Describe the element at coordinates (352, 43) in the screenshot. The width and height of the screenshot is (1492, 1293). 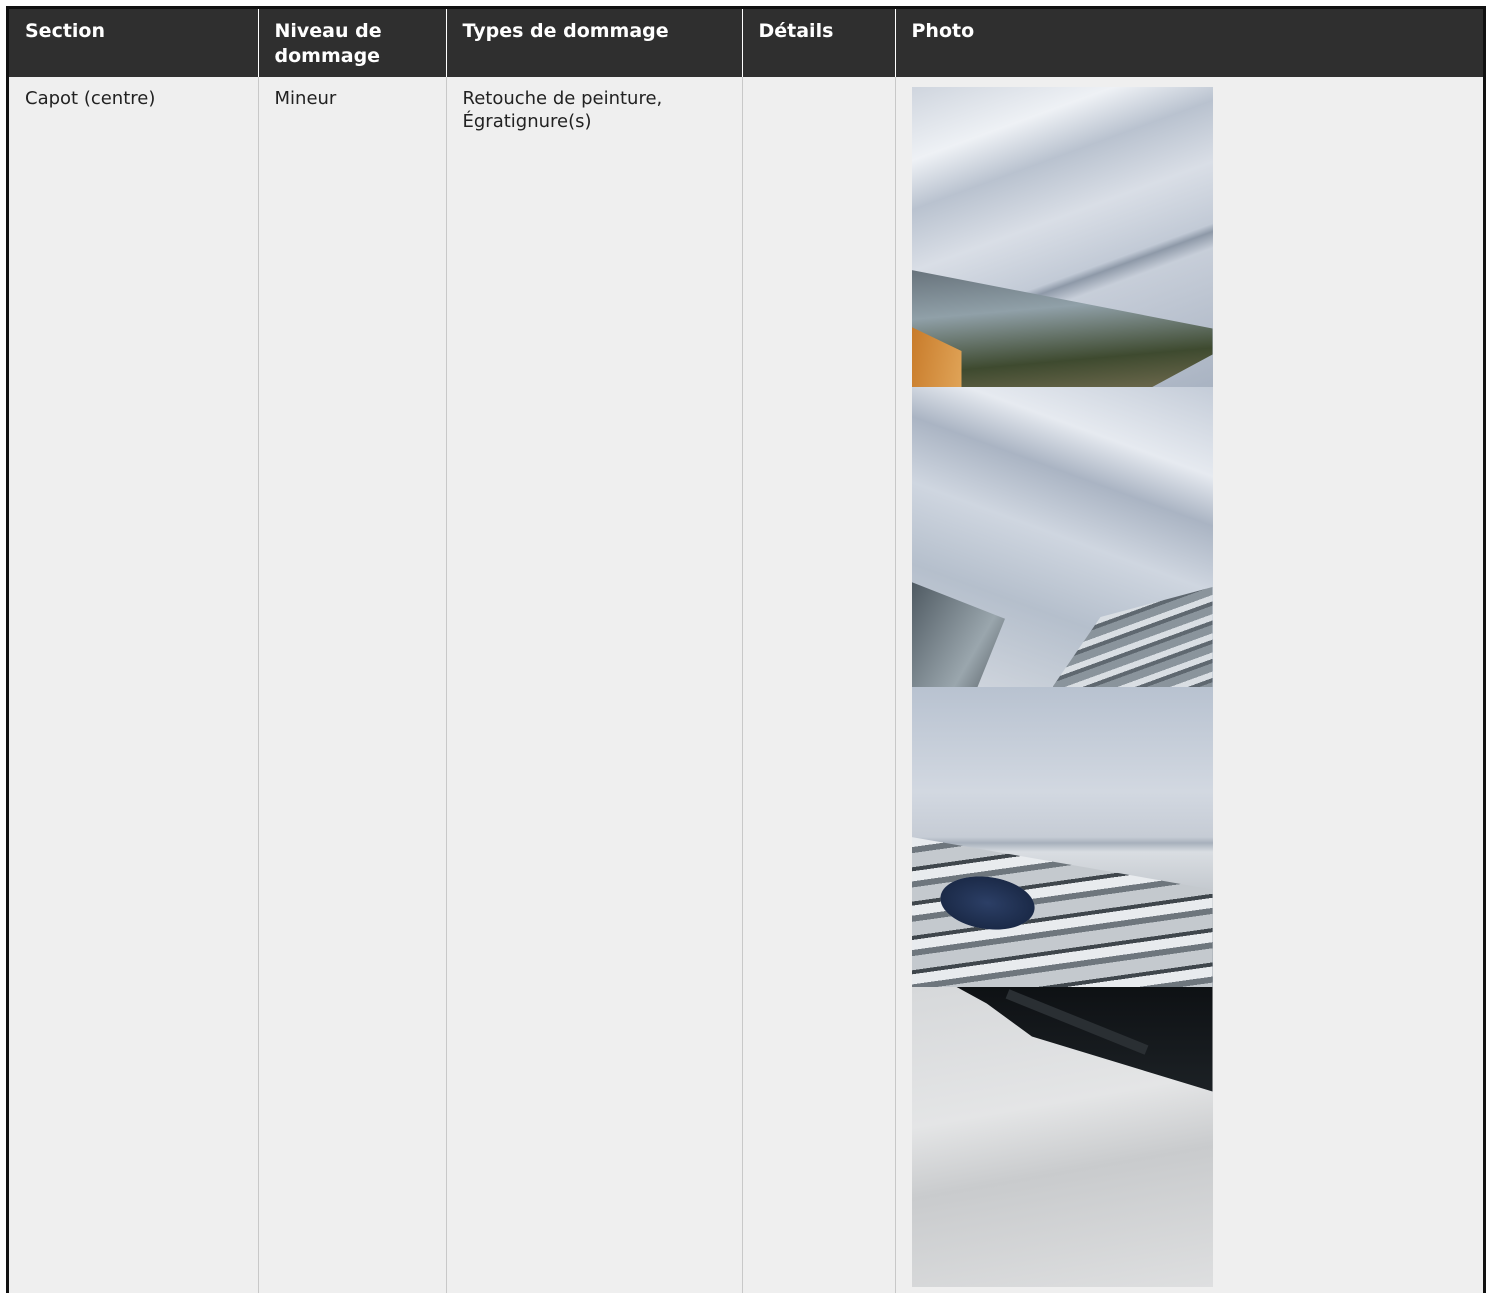
I see `header-niveau: Niveau de dommage` at that location.